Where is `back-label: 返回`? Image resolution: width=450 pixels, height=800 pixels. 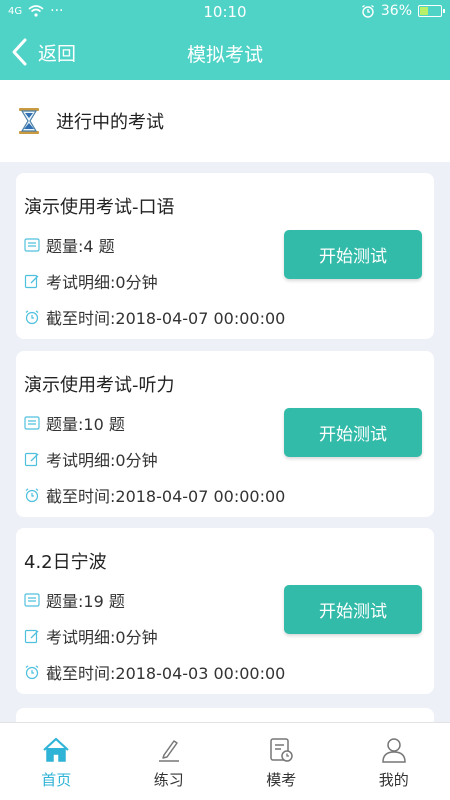
back-label: 返回 is located at coordinates (57, 53).